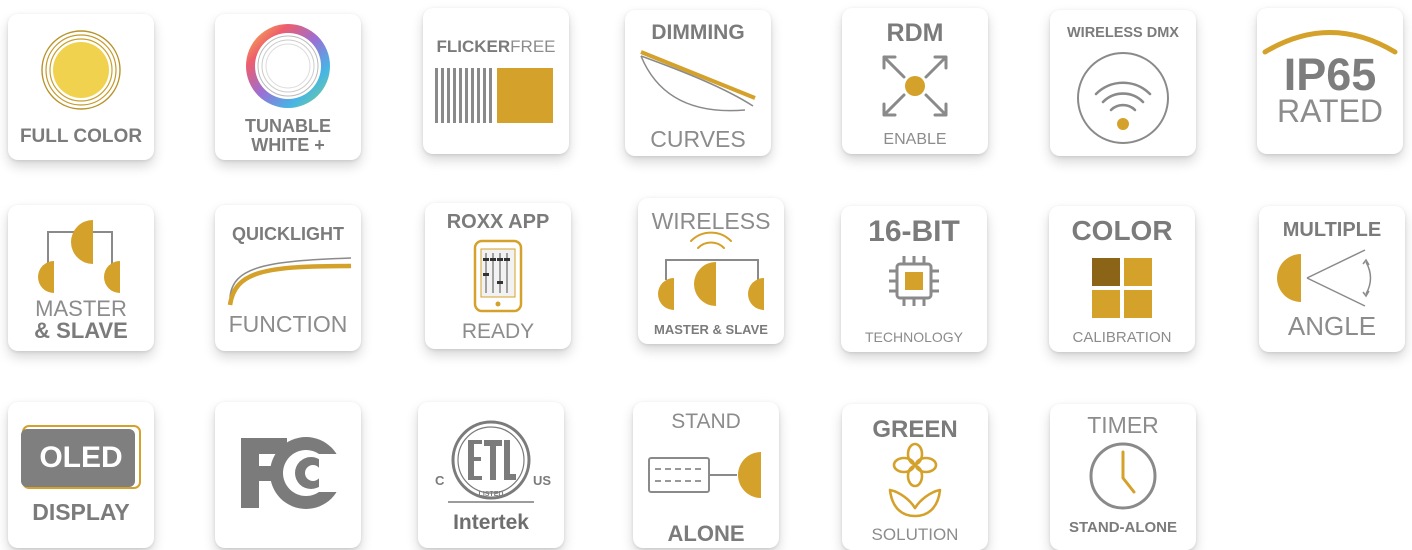 The width and height of the screenshot is (1412, 550). I want to click on badge-label-line2: MASTER & SLAVE, so click(711, 329).